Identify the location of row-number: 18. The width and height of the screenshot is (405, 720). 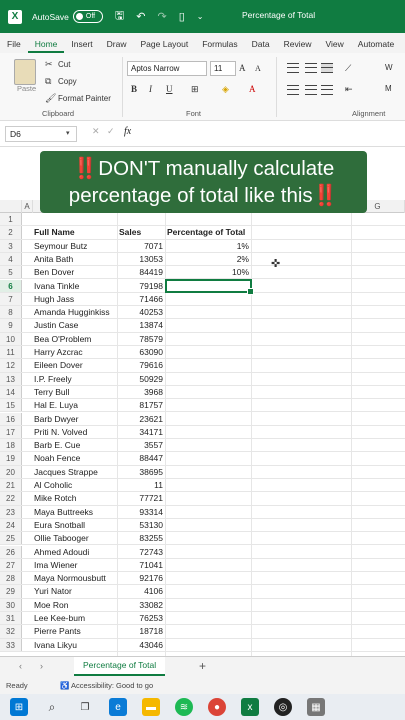
(11, 445).